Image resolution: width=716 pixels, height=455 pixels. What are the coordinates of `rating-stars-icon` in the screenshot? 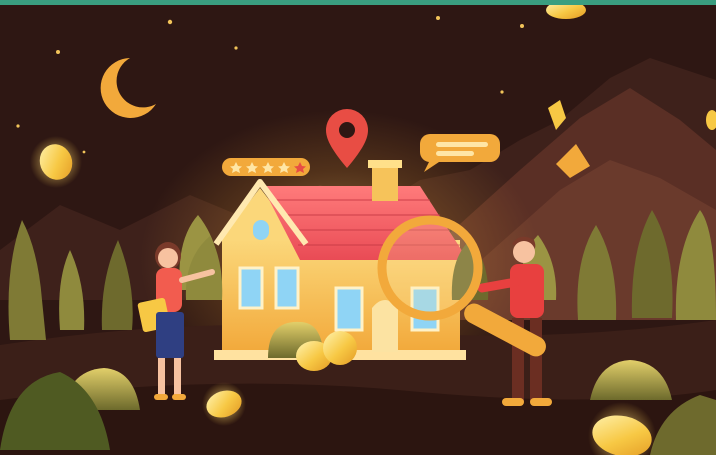 It's located at (266, 167).